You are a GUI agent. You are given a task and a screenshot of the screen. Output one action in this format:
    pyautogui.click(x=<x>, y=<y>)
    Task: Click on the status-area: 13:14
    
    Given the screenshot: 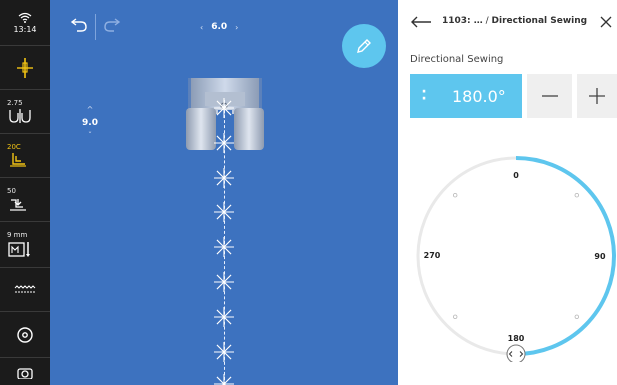 What is the action you would take?
    pyautogui.click(x=25, y=23)
    